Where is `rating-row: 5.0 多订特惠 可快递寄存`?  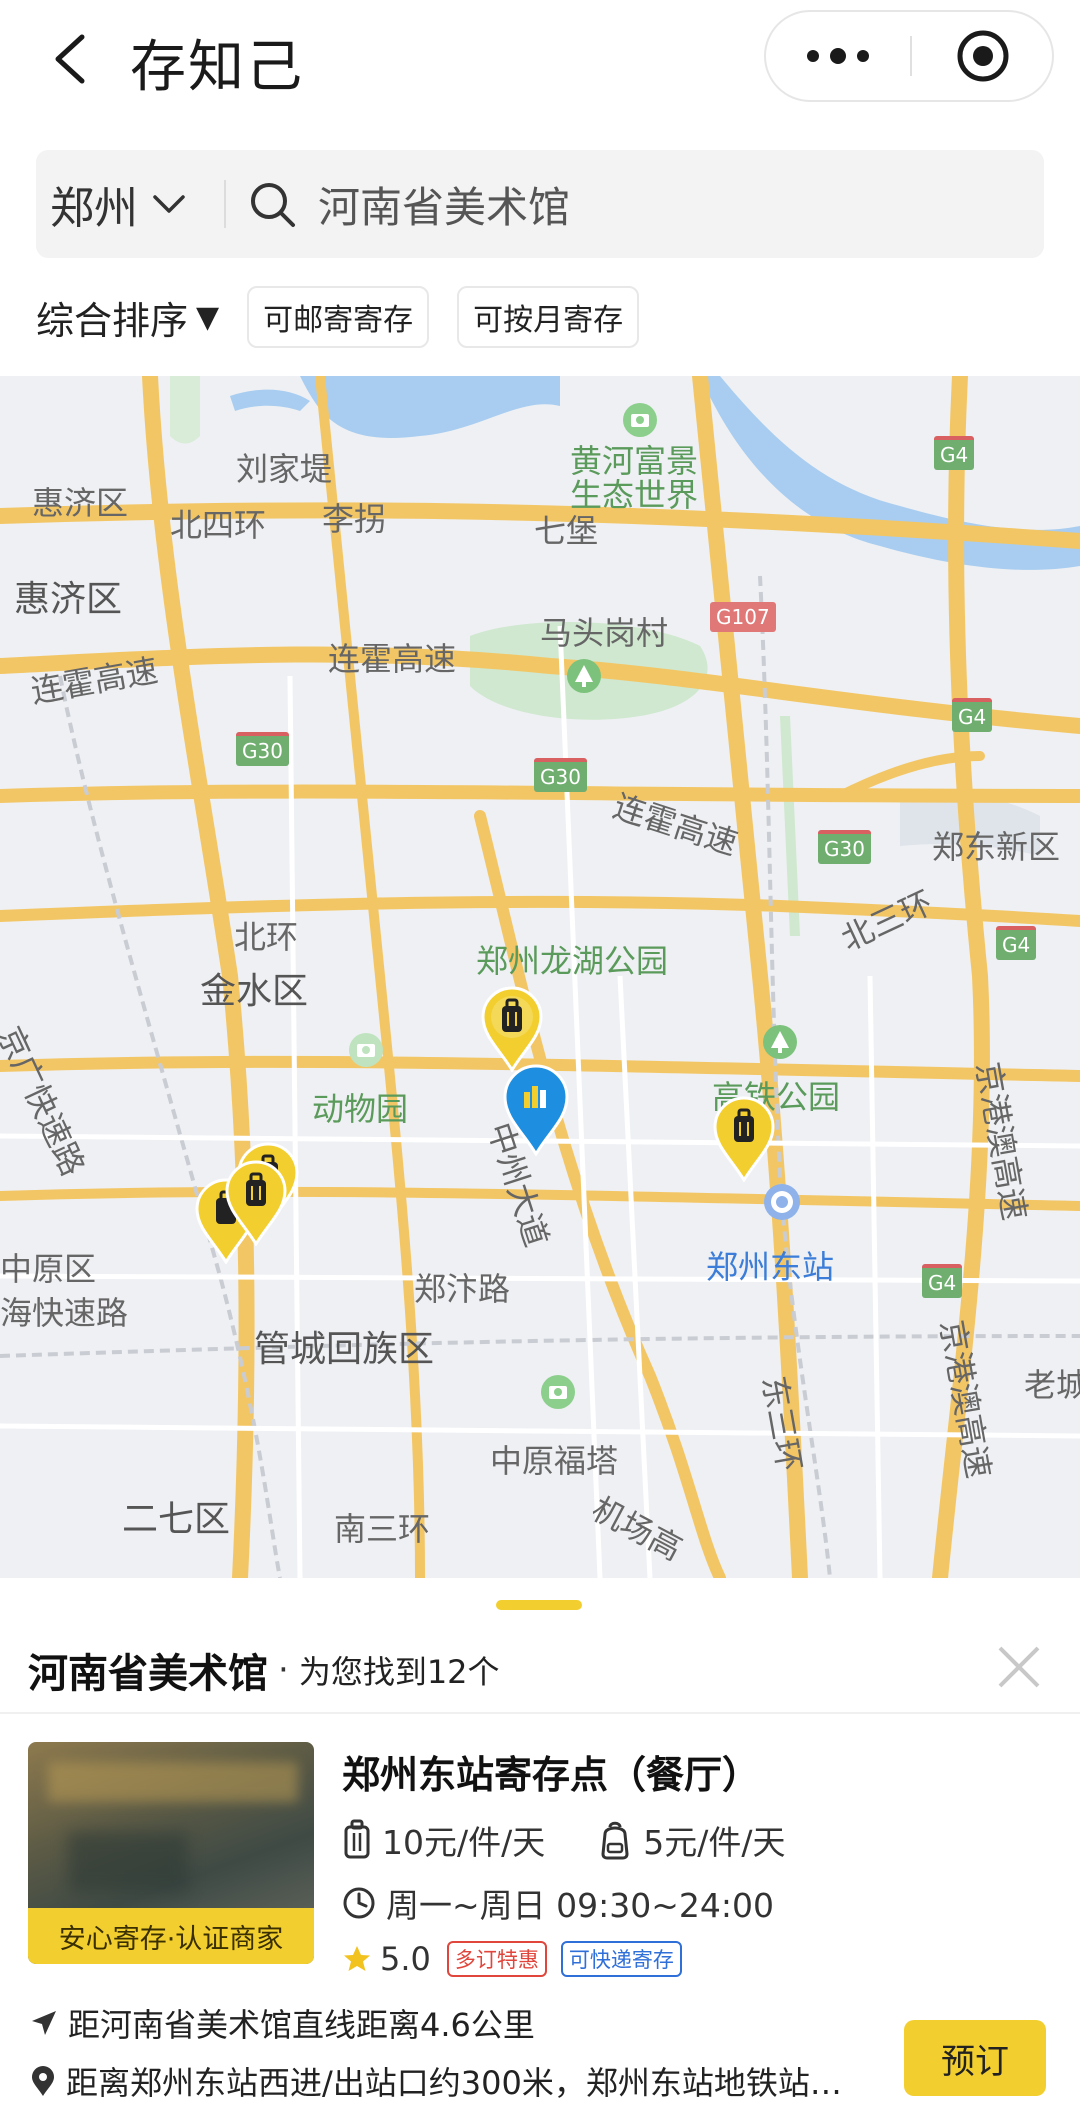
rating-row: 5.0 多订特惠 可快递寄存 is located at coordinates (512, 1959).